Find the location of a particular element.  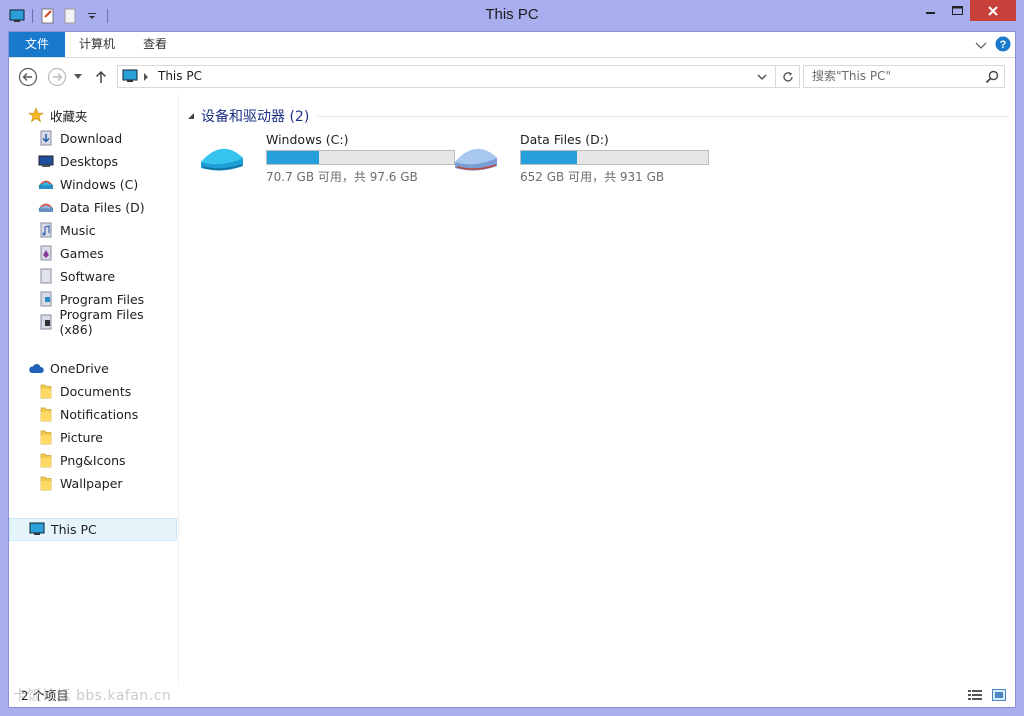

sidebar-item-label: OneDrive is located at coordinates (79, 368).